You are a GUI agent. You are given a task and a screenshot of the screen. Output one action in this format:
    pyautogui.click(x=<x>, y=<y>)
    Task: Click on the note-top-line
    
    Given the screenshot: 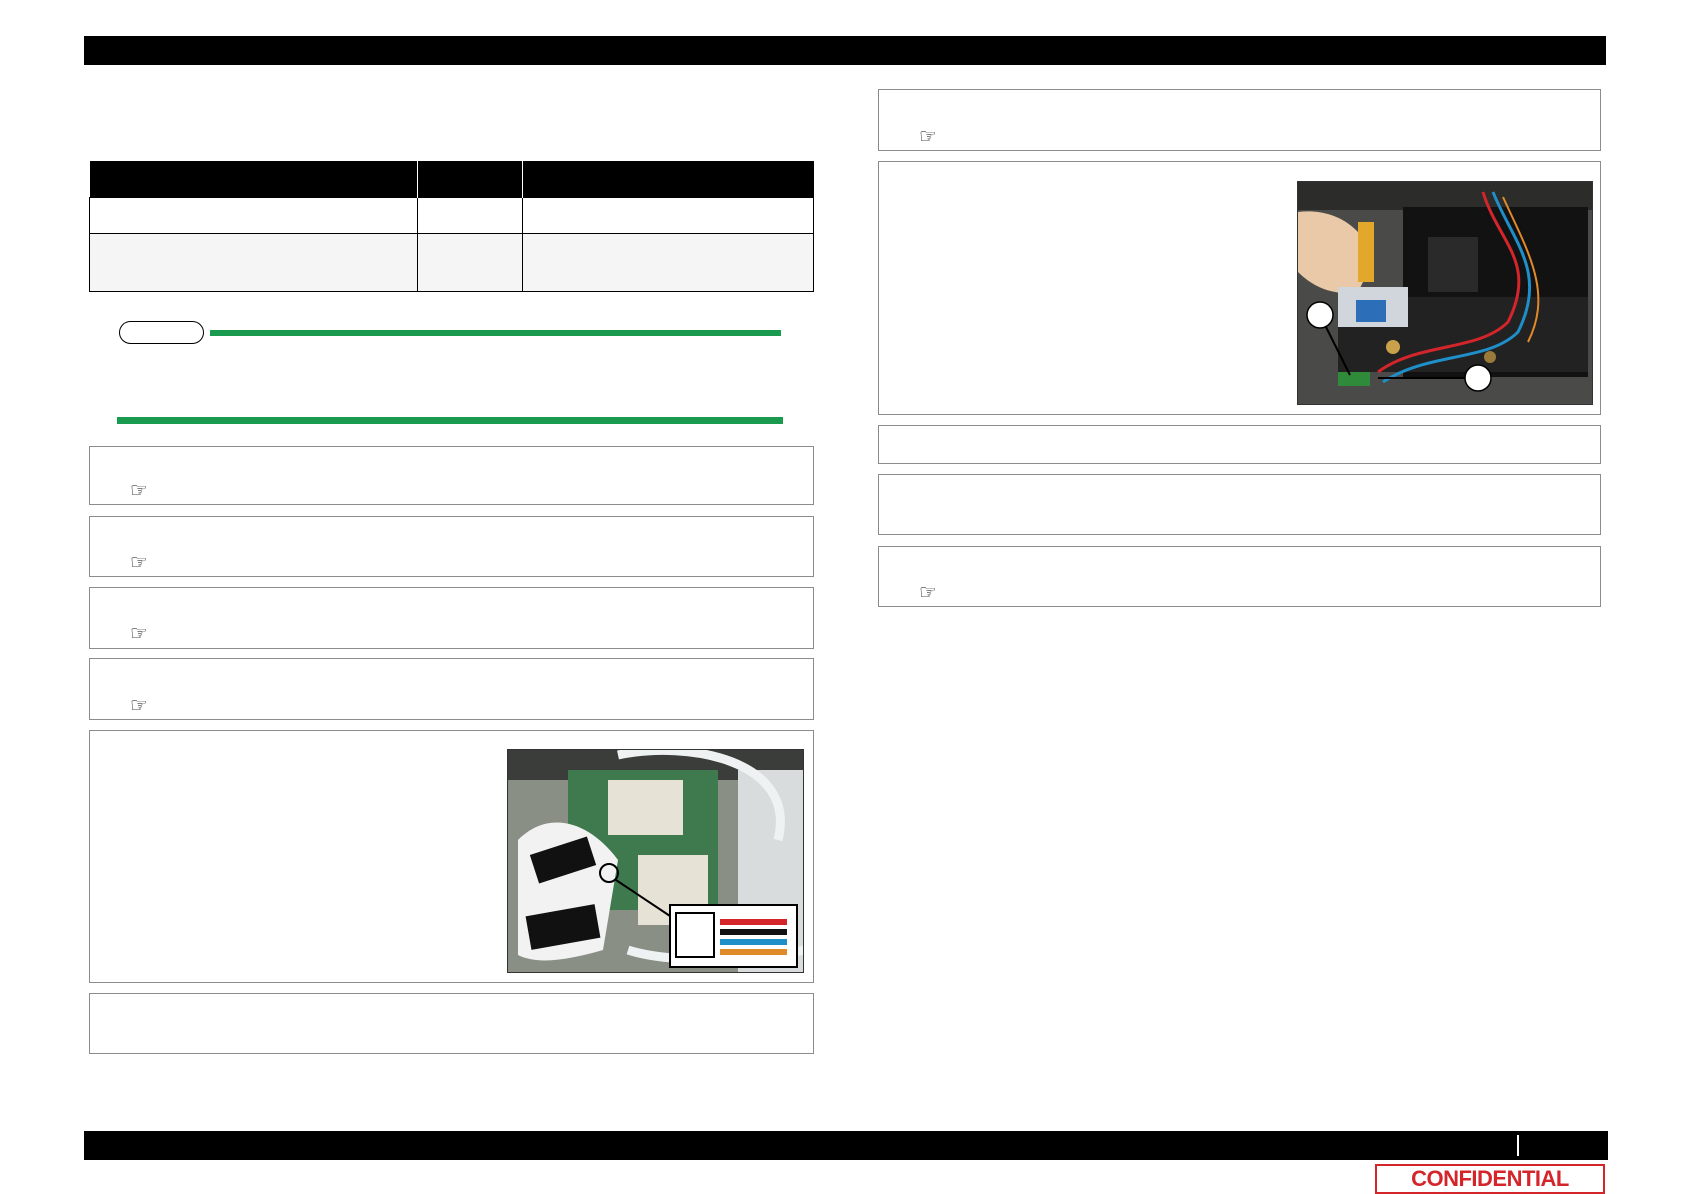 What is the action you would take?
    pyautogui.click(x=495, y=333)
    